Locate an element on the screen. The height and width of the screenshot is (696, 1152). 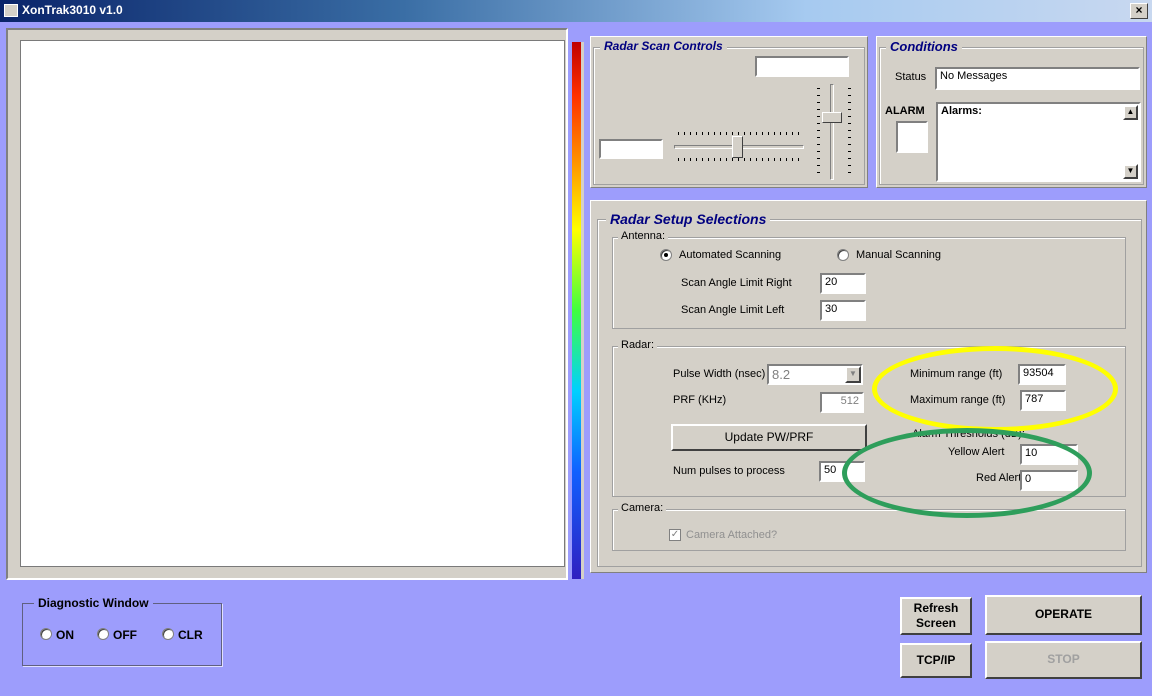
conditions-title: Conditions is located at coordinates (924, 46).